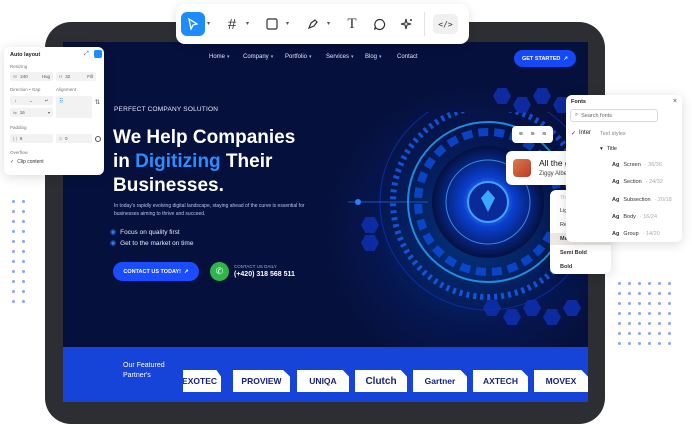 The height and width of the screenshot is (429, 692). What do you see at coordinates (642, 200) in the screenshot?
I see `text-style-item: Ag Subsection · 20/18` at bounding box center [642, 200].